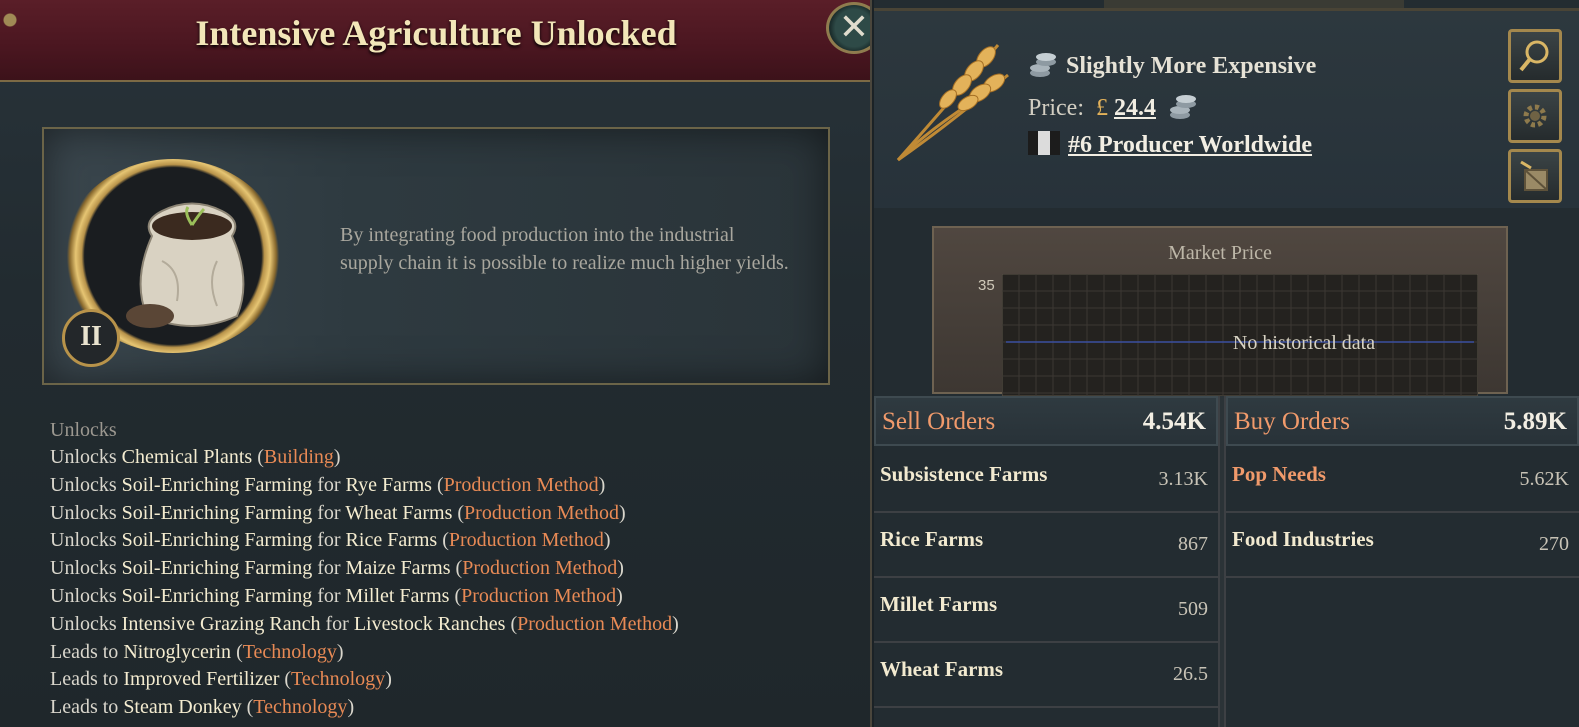  I want to click on producer-rank: #6 Producer Worldwide, so click(1190, 145).